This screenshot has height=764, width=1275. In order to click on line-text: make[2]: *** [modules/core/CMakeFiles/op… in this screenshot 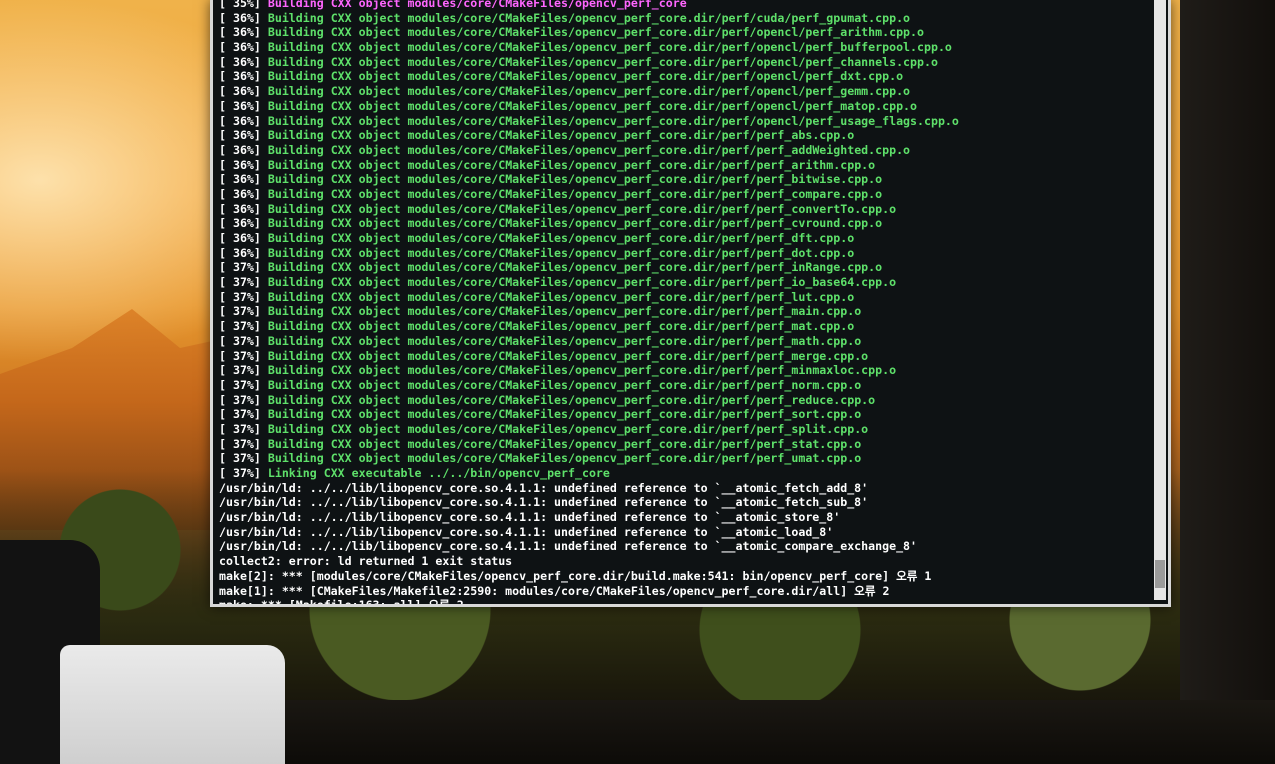, I will do `click(575, 575)`.